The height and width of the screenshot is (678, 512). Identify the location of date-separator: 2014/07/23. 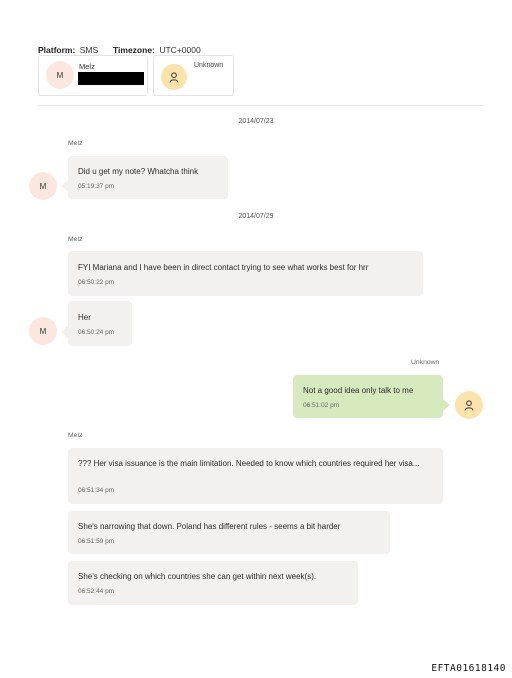
(256, 121).